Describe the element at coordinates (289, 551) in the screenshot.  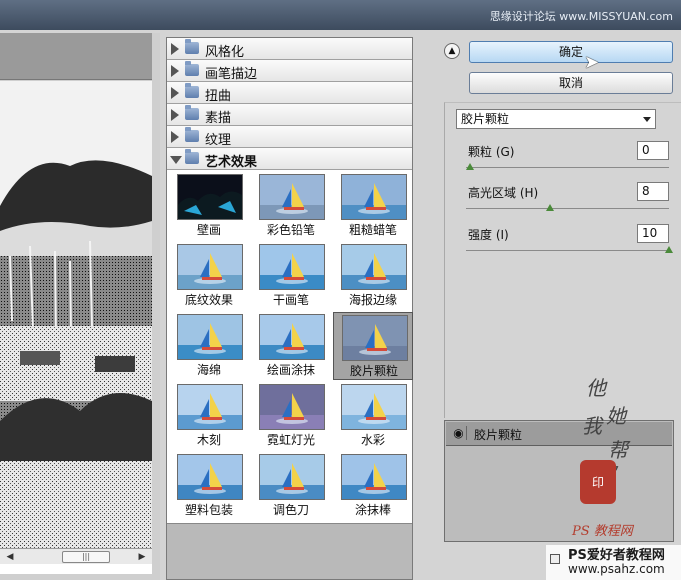
I see `filter-list-footer` at that location.